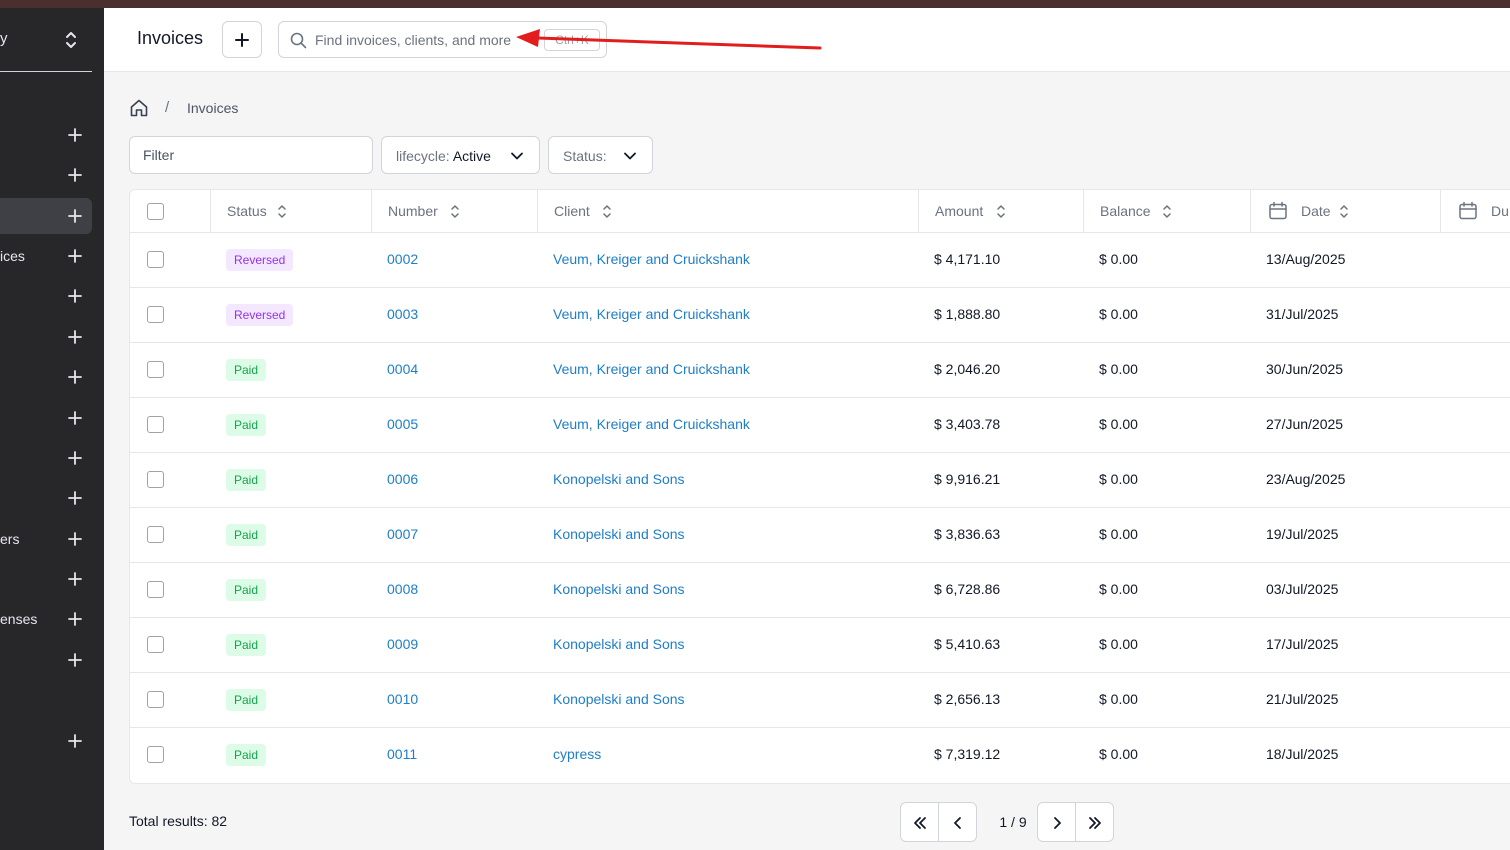 This screenshot has width=1510, height=850. Describe the element at coordinates (572, 211) in the screenshot. I see `column-label: Client` at that location.